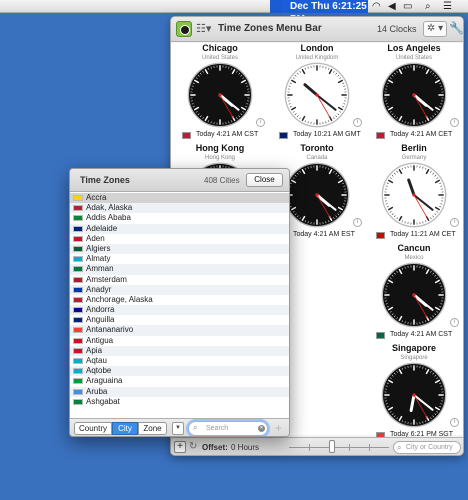 The height and width of the screenshot is (500, 468). I want to click on battery-icon: ▭, so click(407, 6).